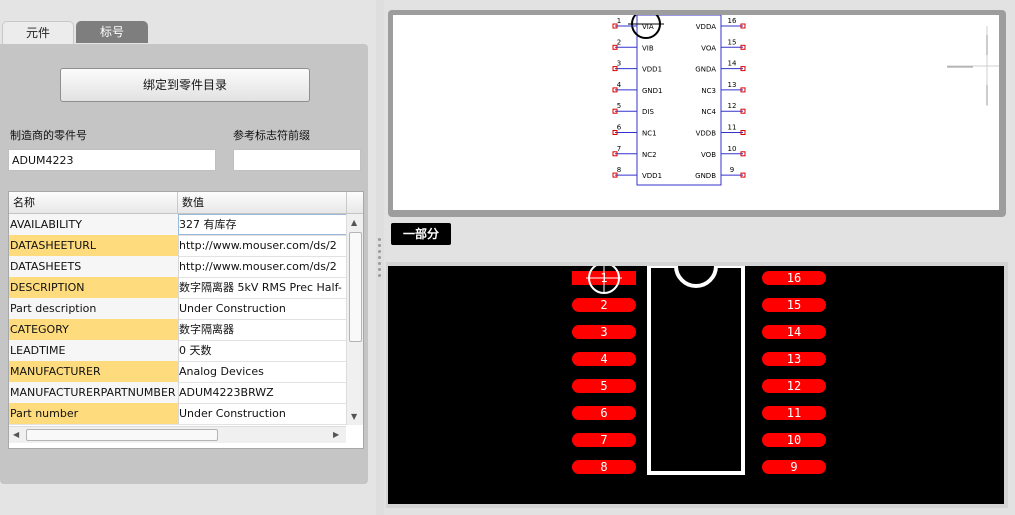  I want to click on table-row: Part number Under Construction, so click(177, 414).